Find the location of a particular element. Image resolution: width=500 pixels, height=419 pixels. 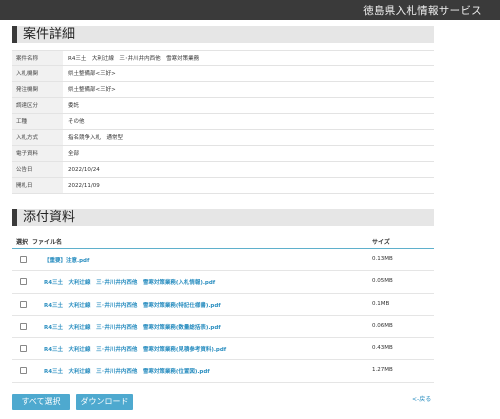

site-title: 徳島県入札情報サービス is located at coordinates (422, 11).